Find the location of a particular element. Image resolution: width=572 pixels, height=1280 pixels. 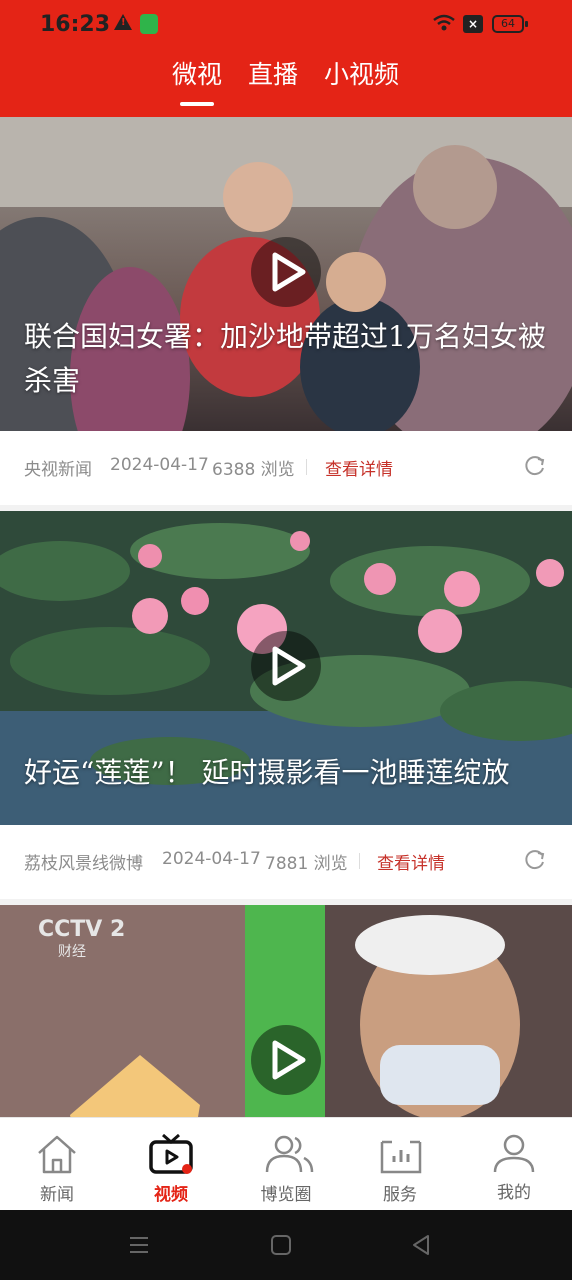

nav-mine: 我的 is located at coordinates (514, 1164).